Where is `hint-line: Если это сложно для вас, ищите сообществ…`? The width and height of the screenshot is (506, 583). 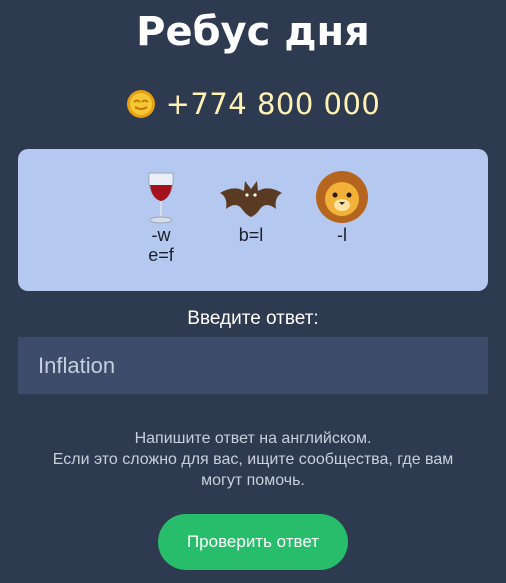
hint-line: Если это сложно для вас, ищите сообществ… is located at coordinates (253, 459).